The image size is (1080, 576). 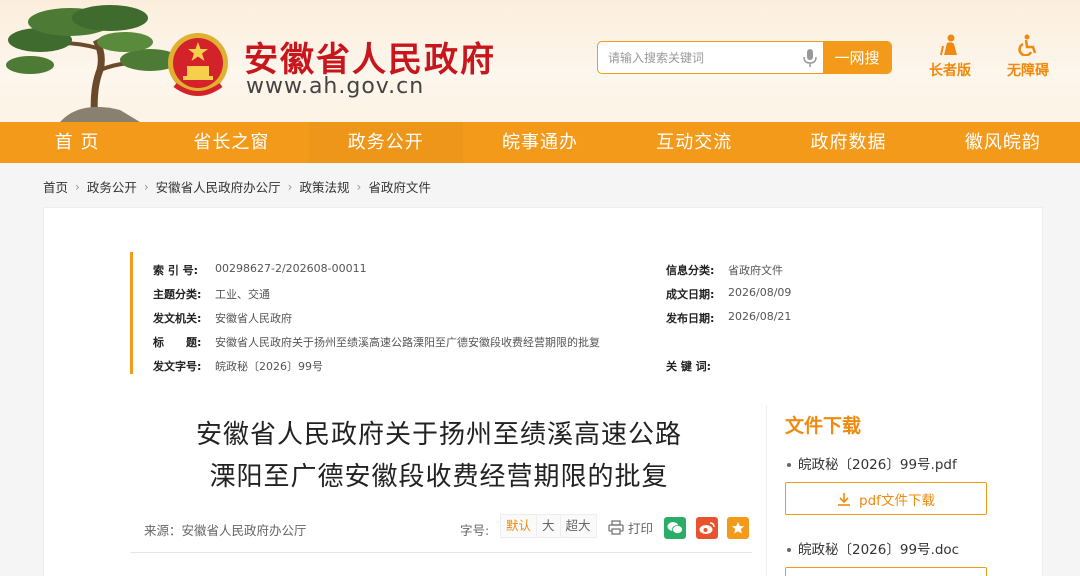 I want to click on nav-services: 皖事通办, so click(x=540, y=142).